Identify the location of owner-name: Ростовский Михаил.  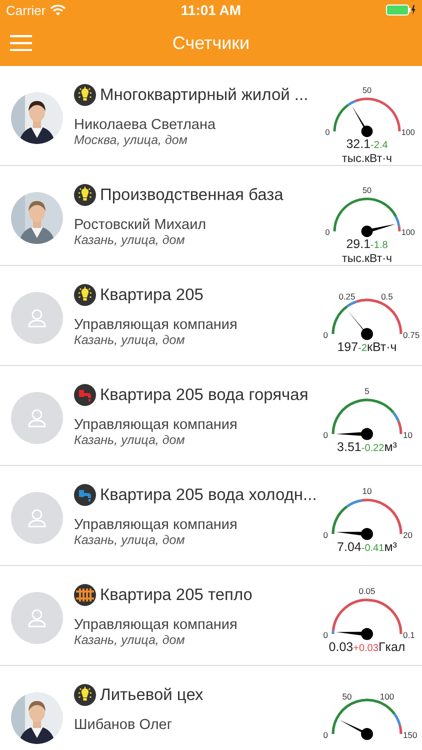
(141, 225).